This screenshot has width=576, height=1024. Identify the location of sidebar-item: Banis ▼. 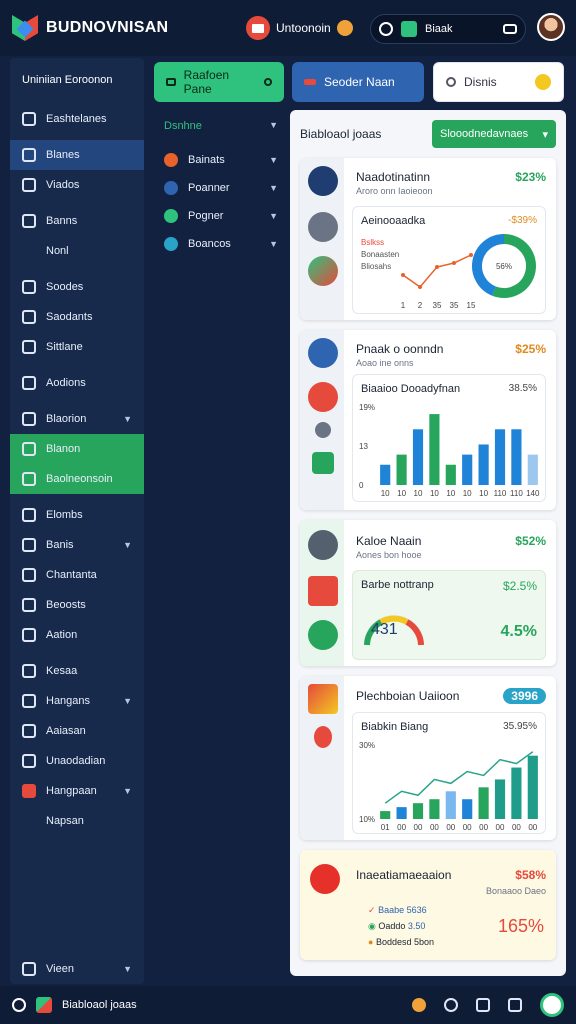
(77, 545).